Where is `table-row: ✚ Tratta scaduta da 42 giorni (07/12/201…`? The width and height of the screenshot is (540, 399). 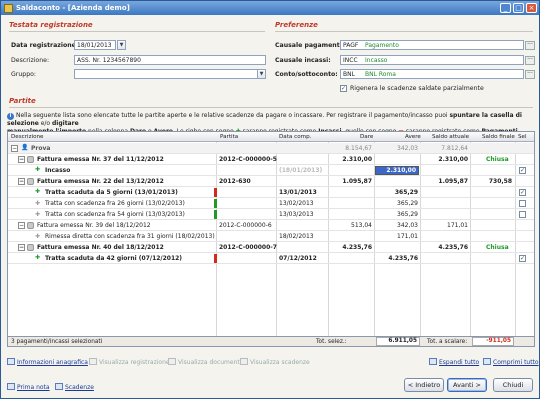
table-row: ✚ Tratta scaduta da 42 giorni (07/12/201… is located at coordinates (271, 258).